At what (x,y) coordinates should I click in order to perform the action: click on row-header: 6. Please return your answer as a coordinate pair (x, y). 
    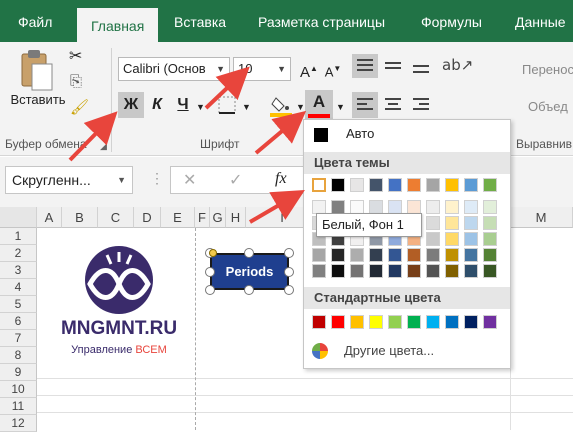
    Looking at the image, I should click on (18, 321).